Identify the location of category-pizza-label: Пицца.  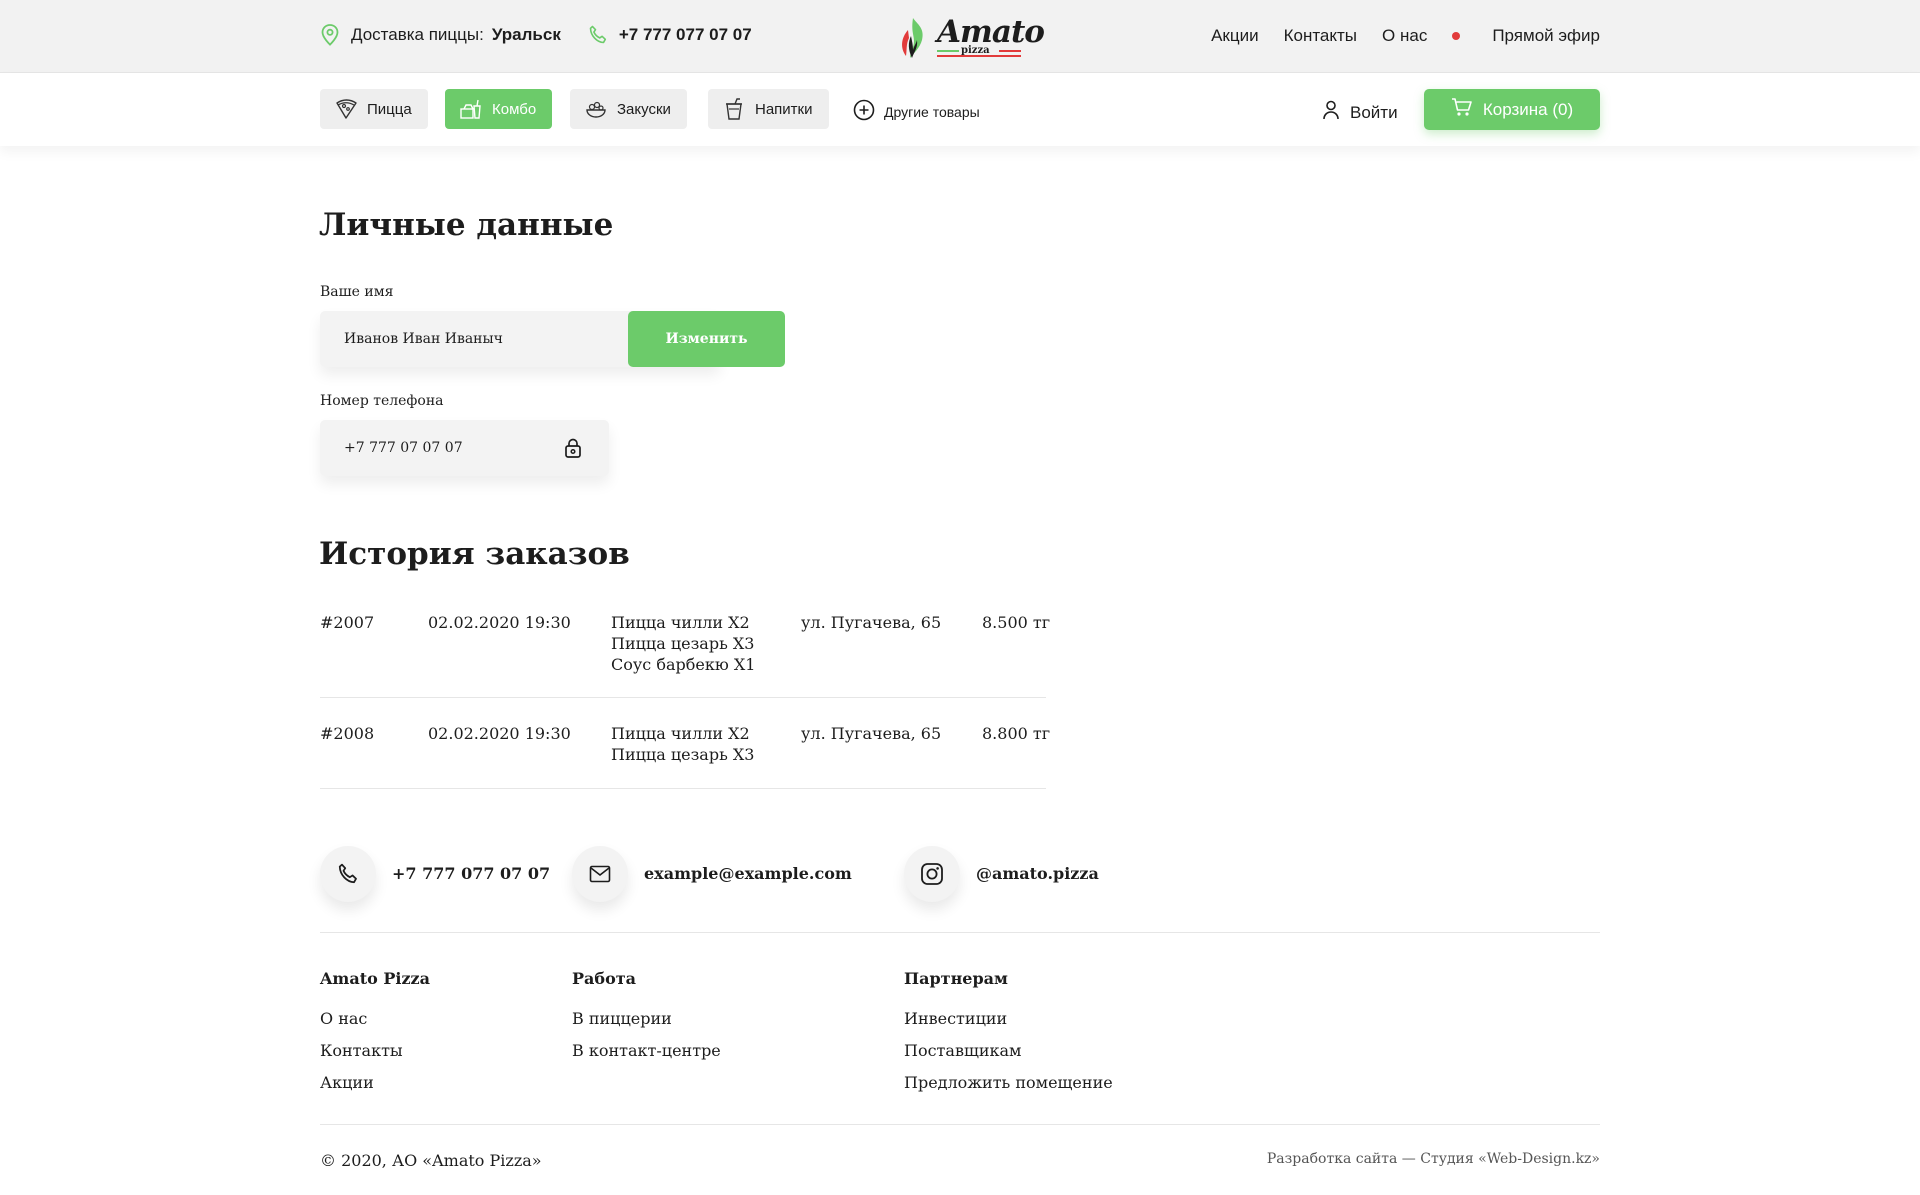
(389, 109).